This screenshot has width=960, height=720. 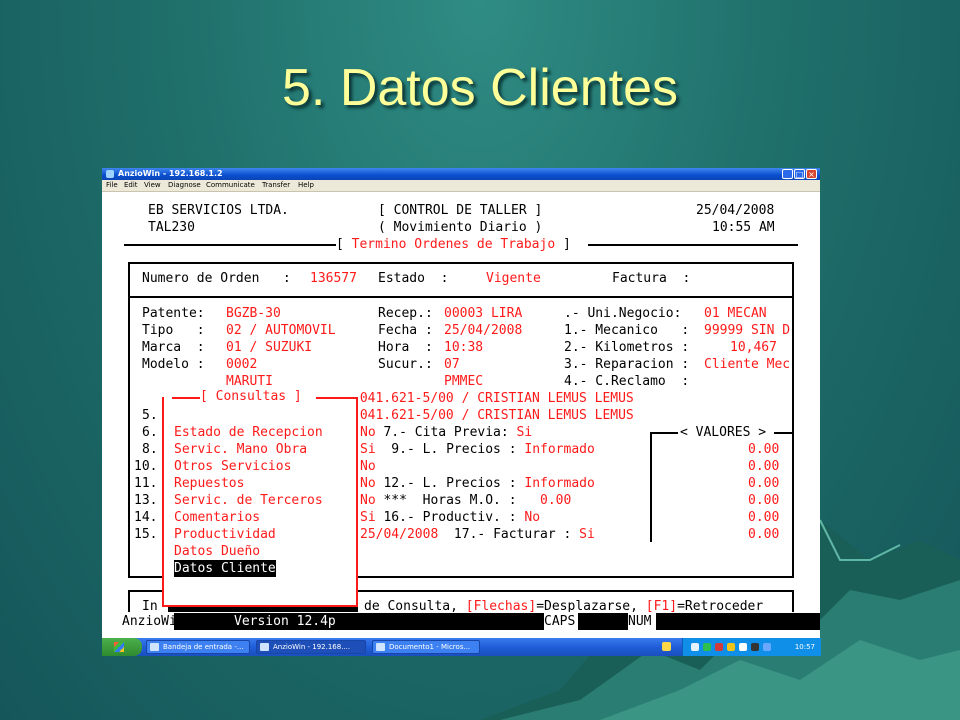 What do you see at coordinates (242, 364) in the screenshot?
I see `model-value: 0002` at bounding box center [242, 364].